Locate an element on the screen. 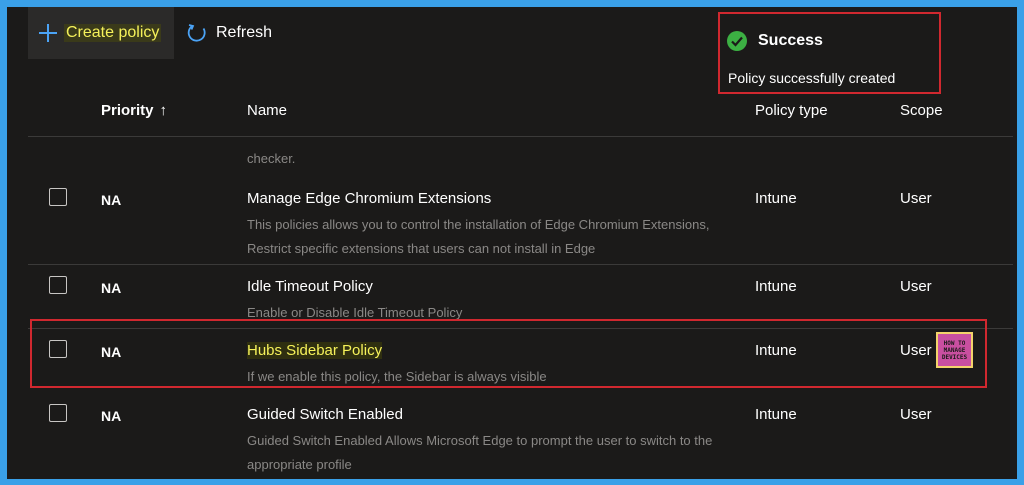 This screenshot has height=485, width=1024. success-check-icon is located at coordinates (737, 41).